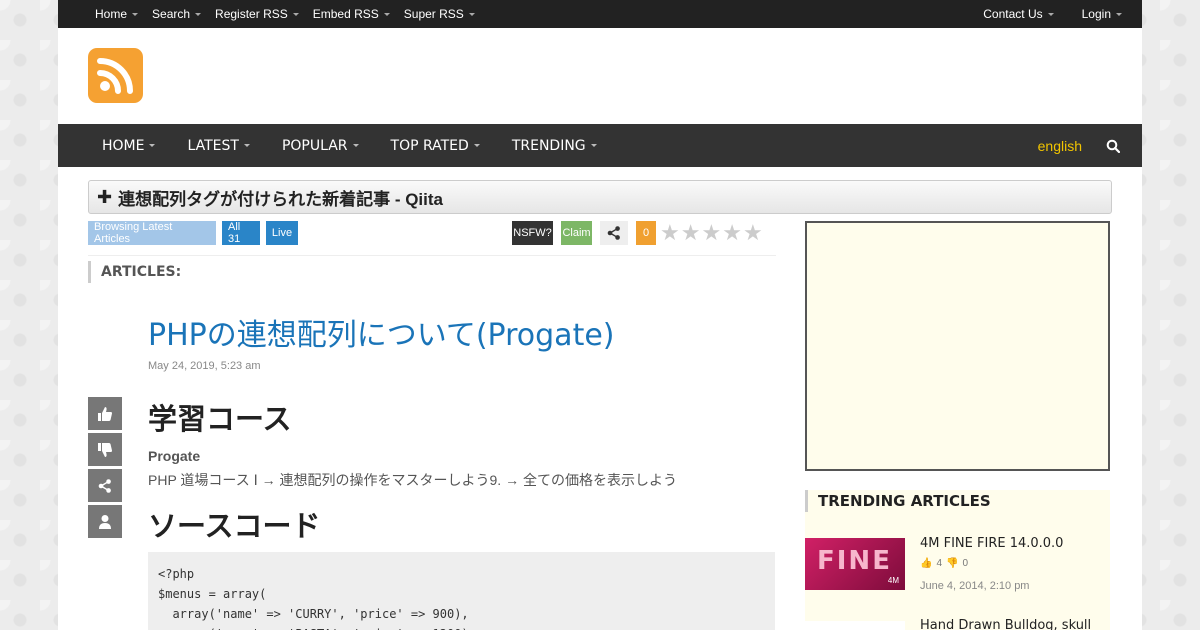 The height and width of the screenshot is (630, 1200). What do you see at coordinates (898, 501) in the screenshot?
I see `trending-heading: TRENDING ARTICLES` at bounding box center [898, 501].